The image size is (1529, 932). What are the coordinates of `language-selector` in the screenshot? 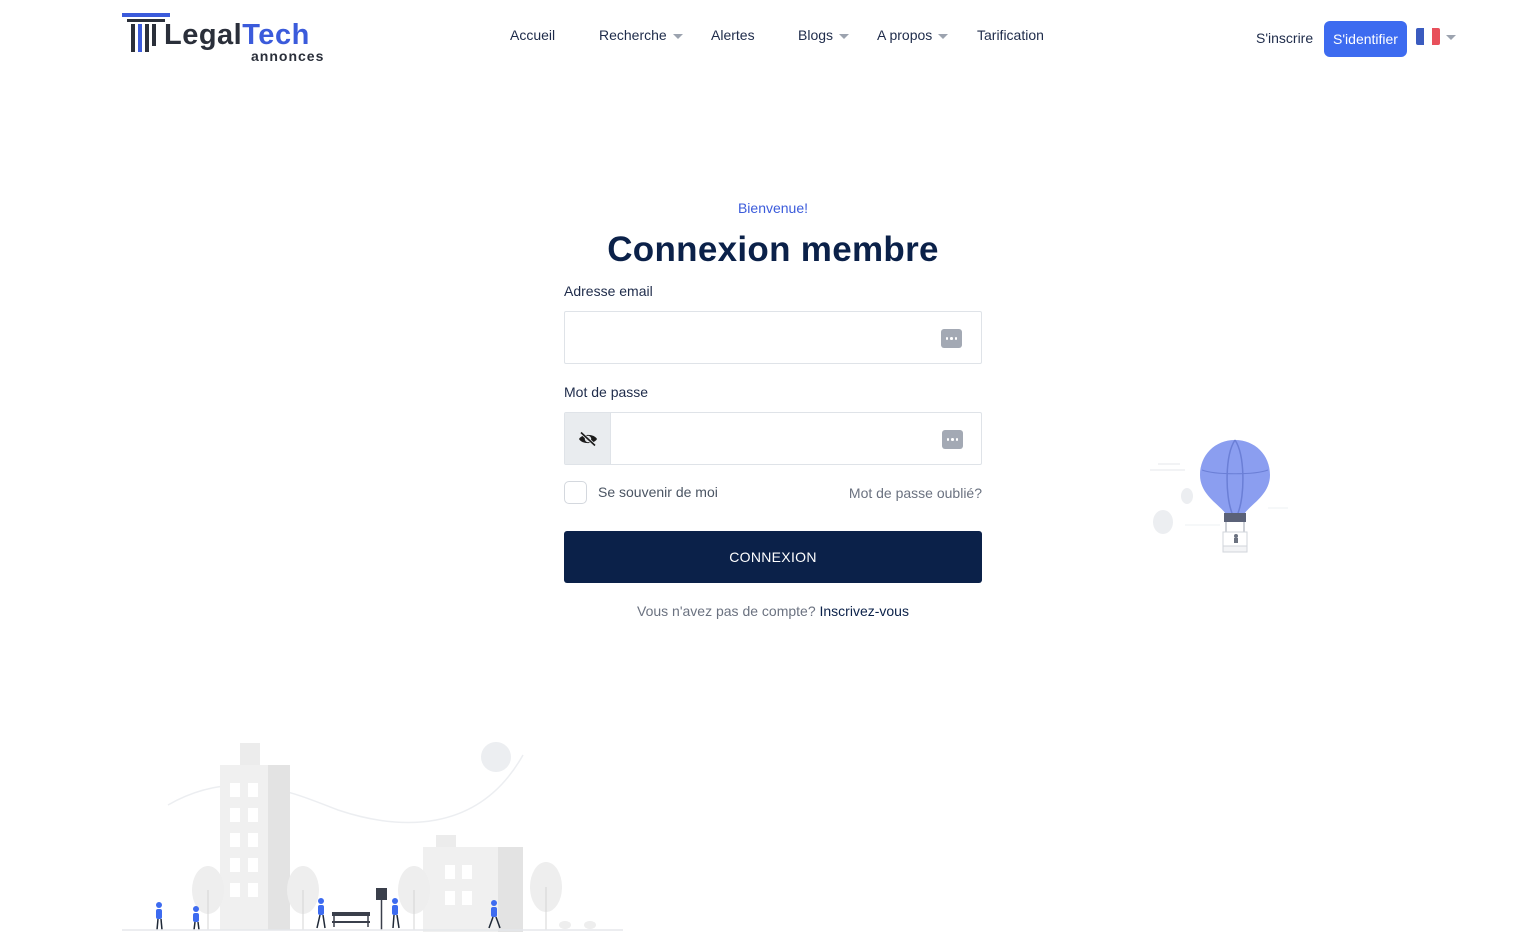 It's located at (1436, 36).